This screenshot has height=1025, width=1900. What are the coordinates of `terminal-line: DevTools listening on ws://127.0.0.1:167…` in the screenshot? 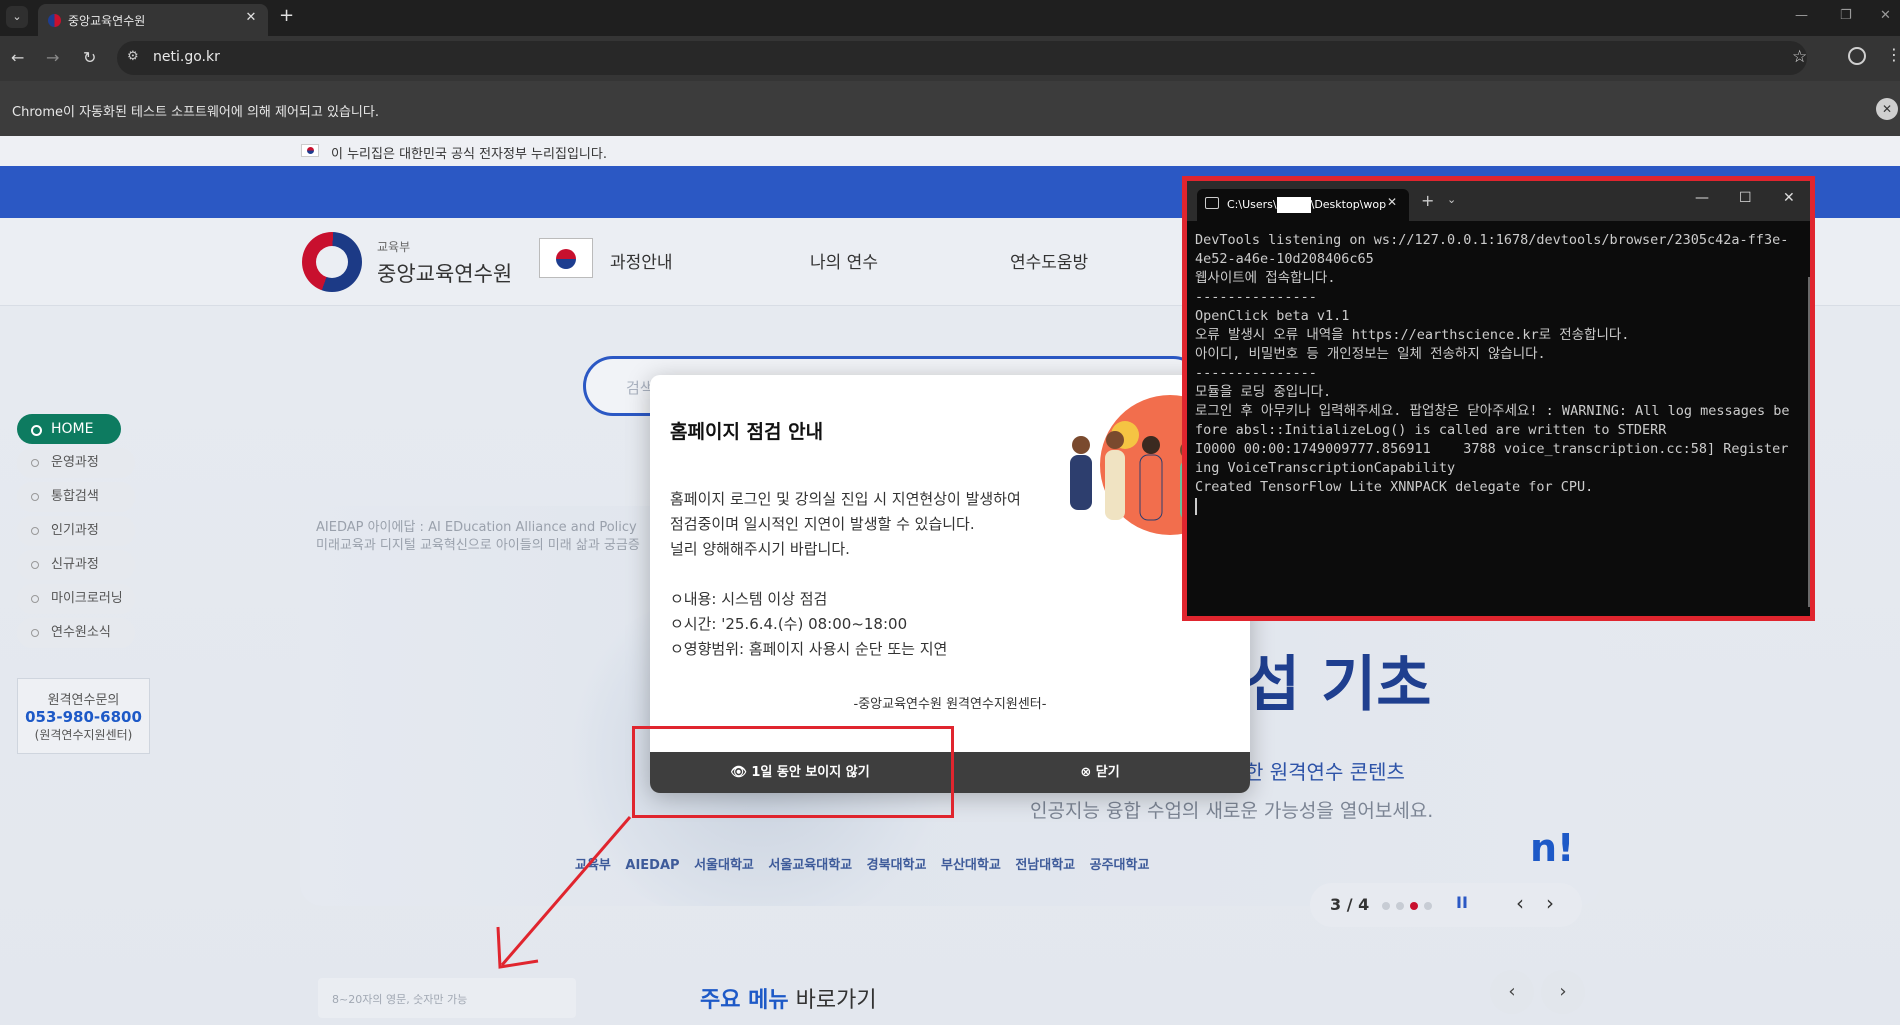 It's located at (1492, 249).